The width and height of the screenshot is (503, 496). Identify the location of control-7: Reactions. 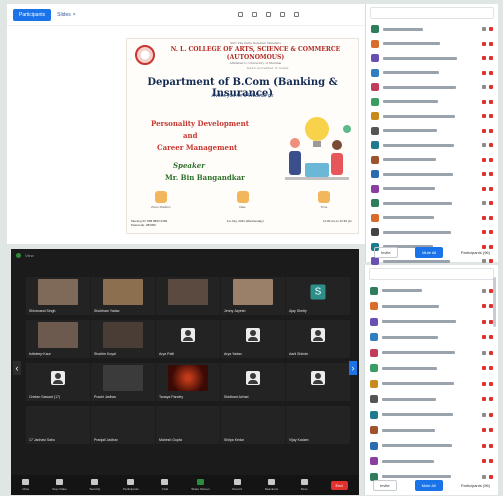
(271, 485).